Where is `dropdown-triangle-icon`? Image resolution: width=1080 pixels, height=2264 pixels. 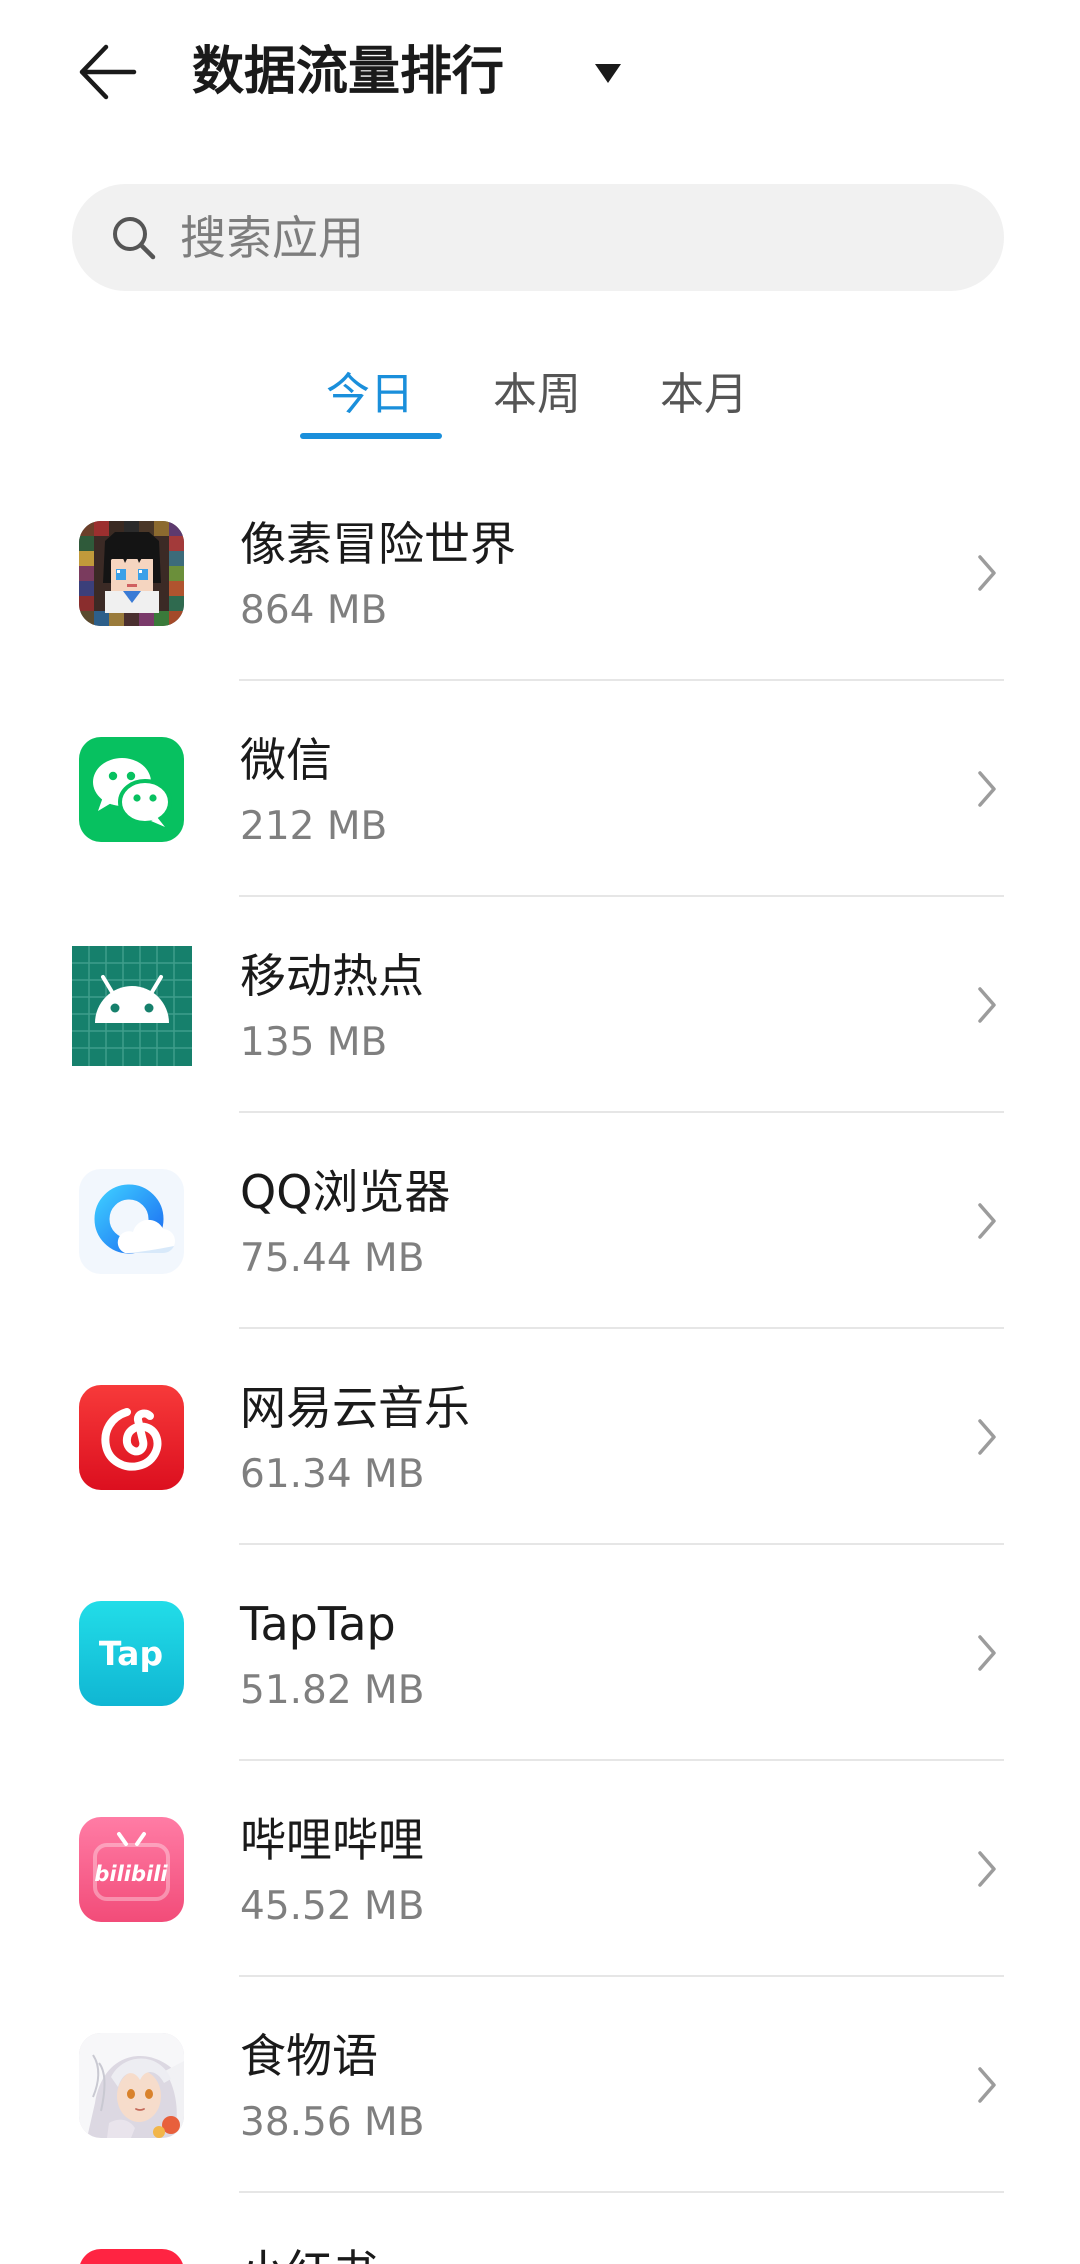
dropdown-triangle-icon is located at coordinates (608, 73).